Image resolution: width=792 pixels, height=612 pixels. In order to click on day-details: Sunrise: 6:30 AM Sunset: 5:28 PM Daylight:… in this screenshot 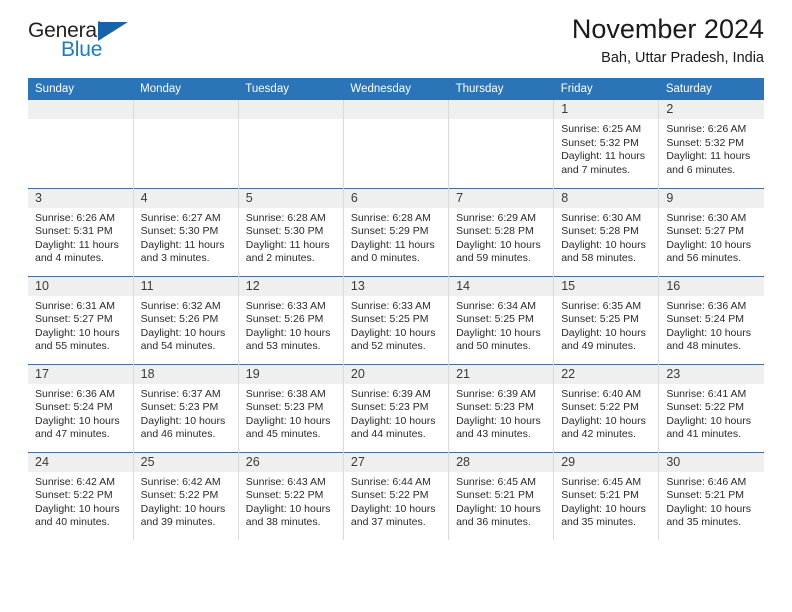, I will do `click(606, 237)`.